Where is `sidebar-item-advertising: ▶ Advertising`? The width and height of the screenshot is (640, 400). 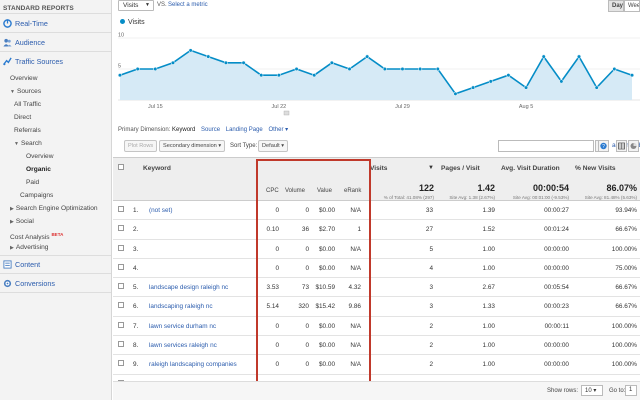
sidebar-item-advertising: ▶ Advertising is located at coordinates (55, 247).